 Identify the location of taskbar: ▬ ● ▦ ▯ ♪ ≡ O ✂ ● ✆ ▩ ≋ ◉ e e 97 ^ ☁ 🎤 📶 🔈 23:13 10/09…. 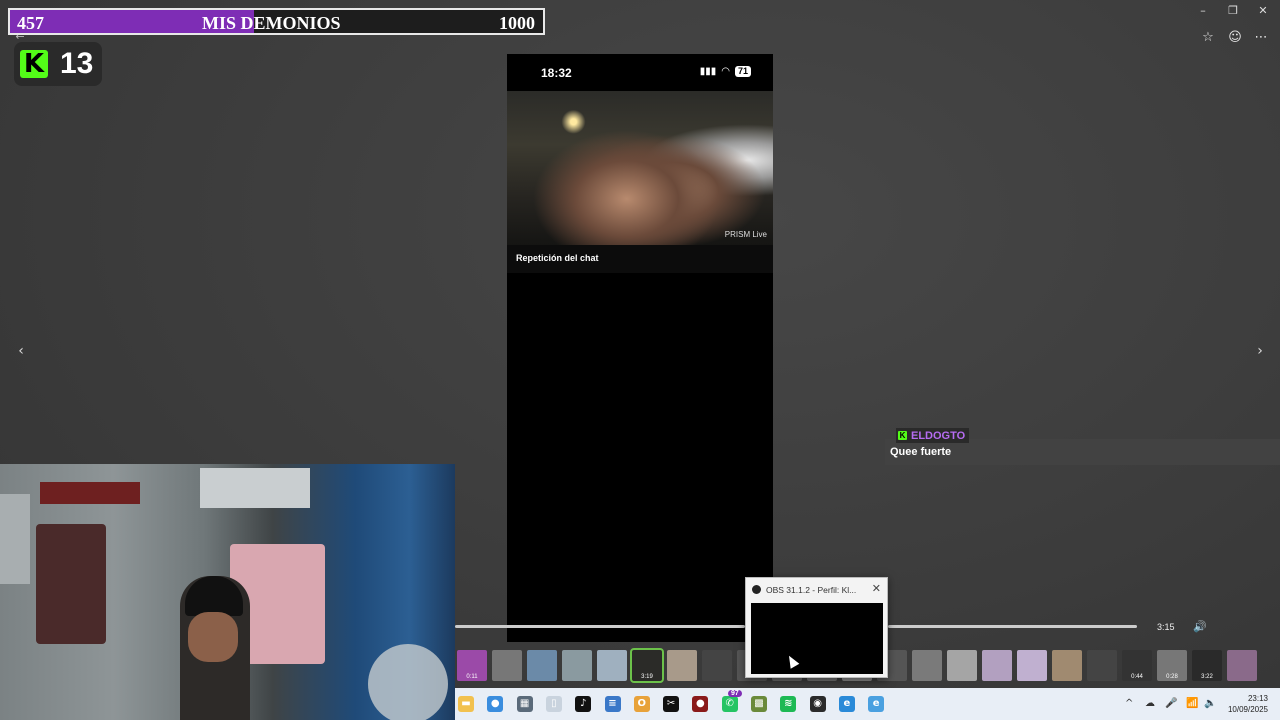
(867, 704).